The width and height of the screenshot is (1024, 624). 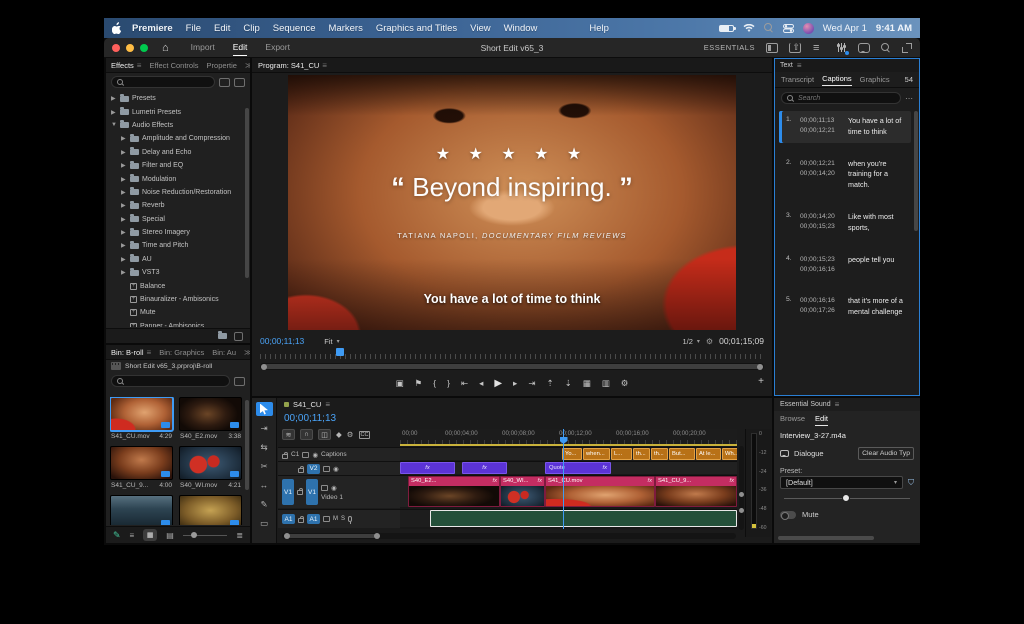 What do you see at coordinates (339, 518) in the screenshot?
I see `a1-track-header: A1 A1 M S` at bounding box center [339, 518].